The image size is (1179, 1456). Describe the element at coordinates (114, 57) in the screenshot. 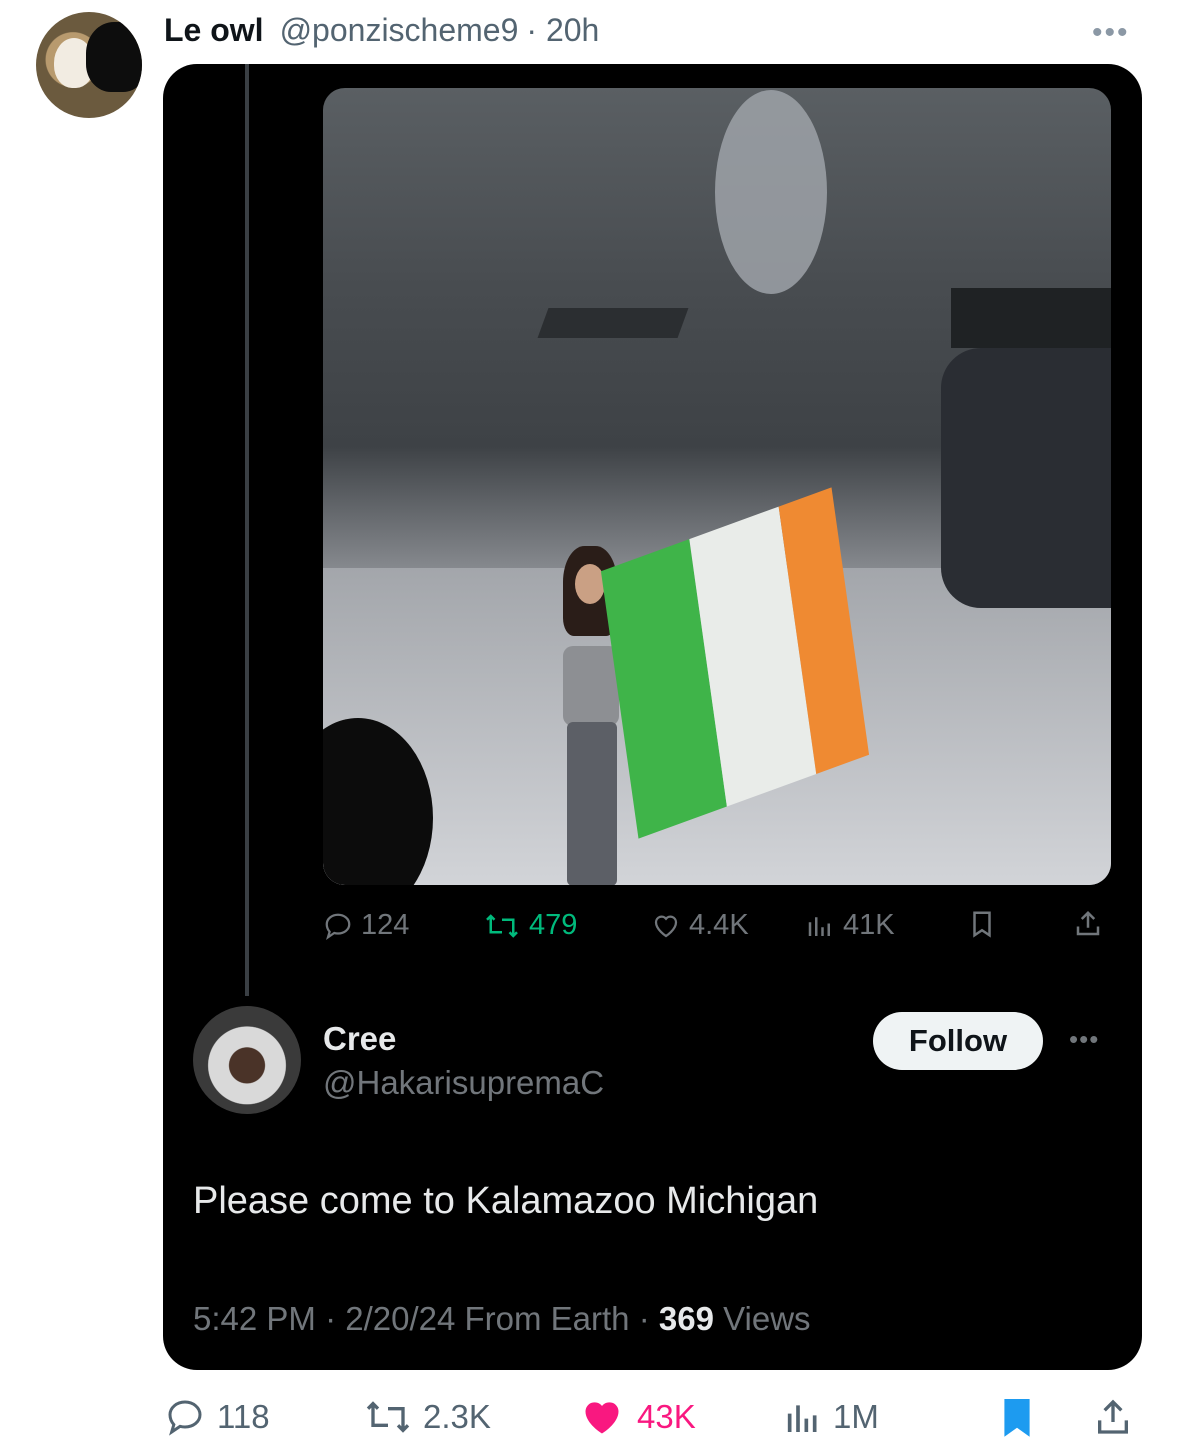

I see `cat-figure` at that location.